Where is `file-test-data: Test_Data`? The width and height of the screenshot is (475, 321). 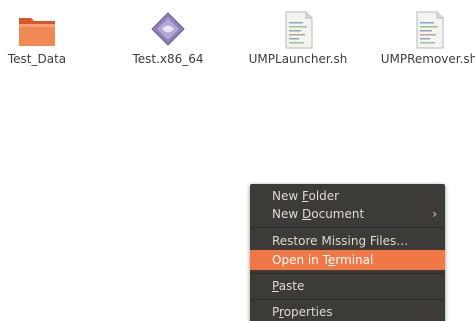
file-test-data: Test_Data is located at coordinates (46, 39).